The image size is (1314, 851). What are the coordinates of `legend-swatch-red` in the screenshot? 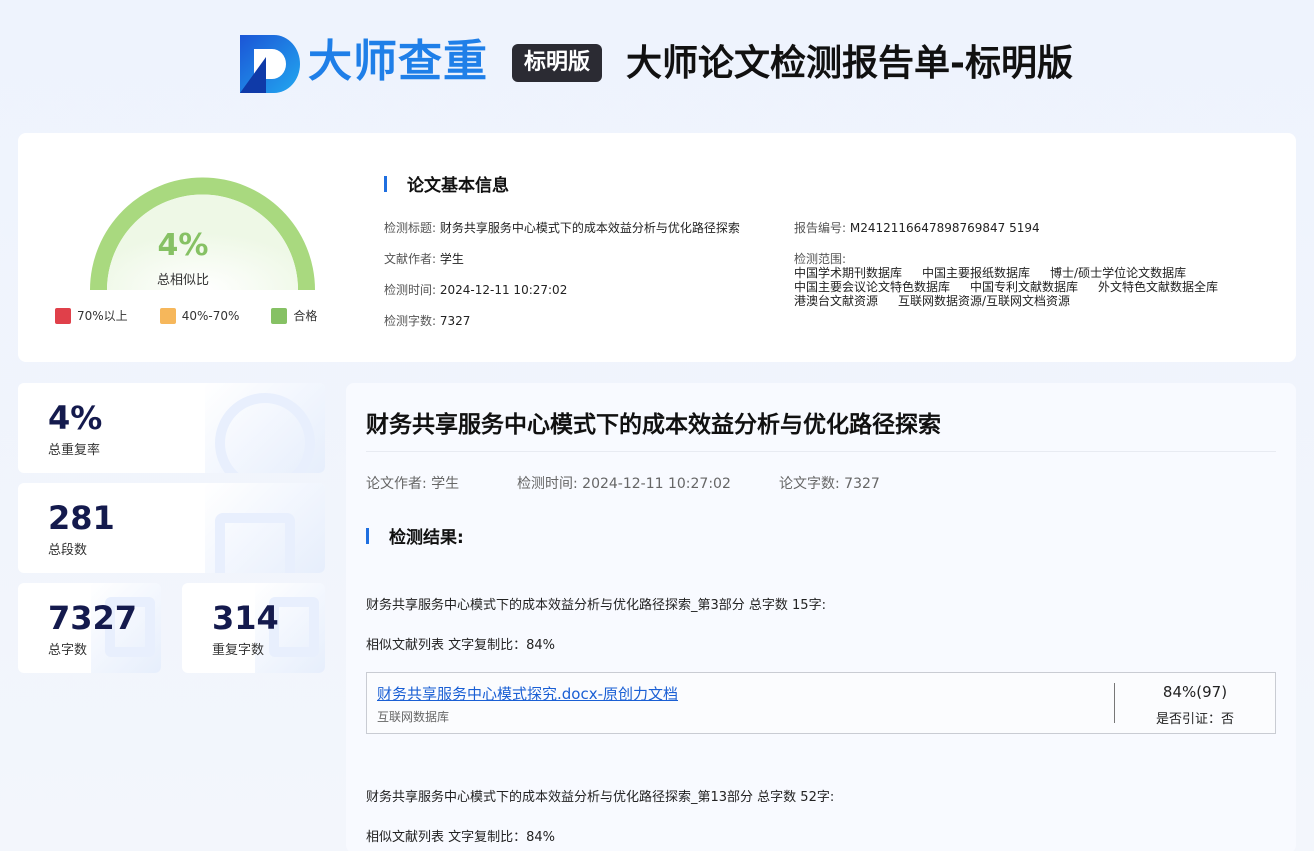 It's located at (63, 315).